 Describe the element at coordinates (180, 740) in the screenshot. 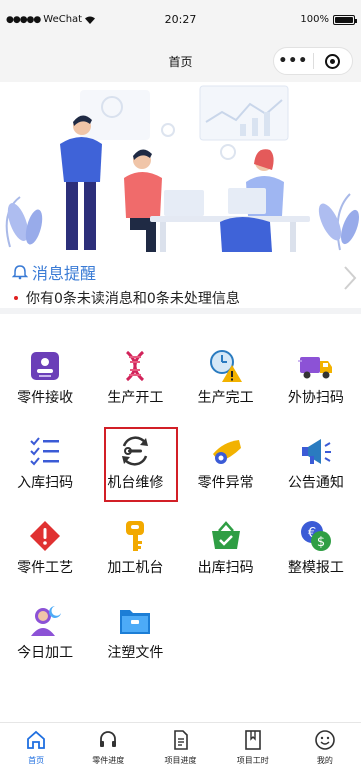

I see `document-icon` at that location.